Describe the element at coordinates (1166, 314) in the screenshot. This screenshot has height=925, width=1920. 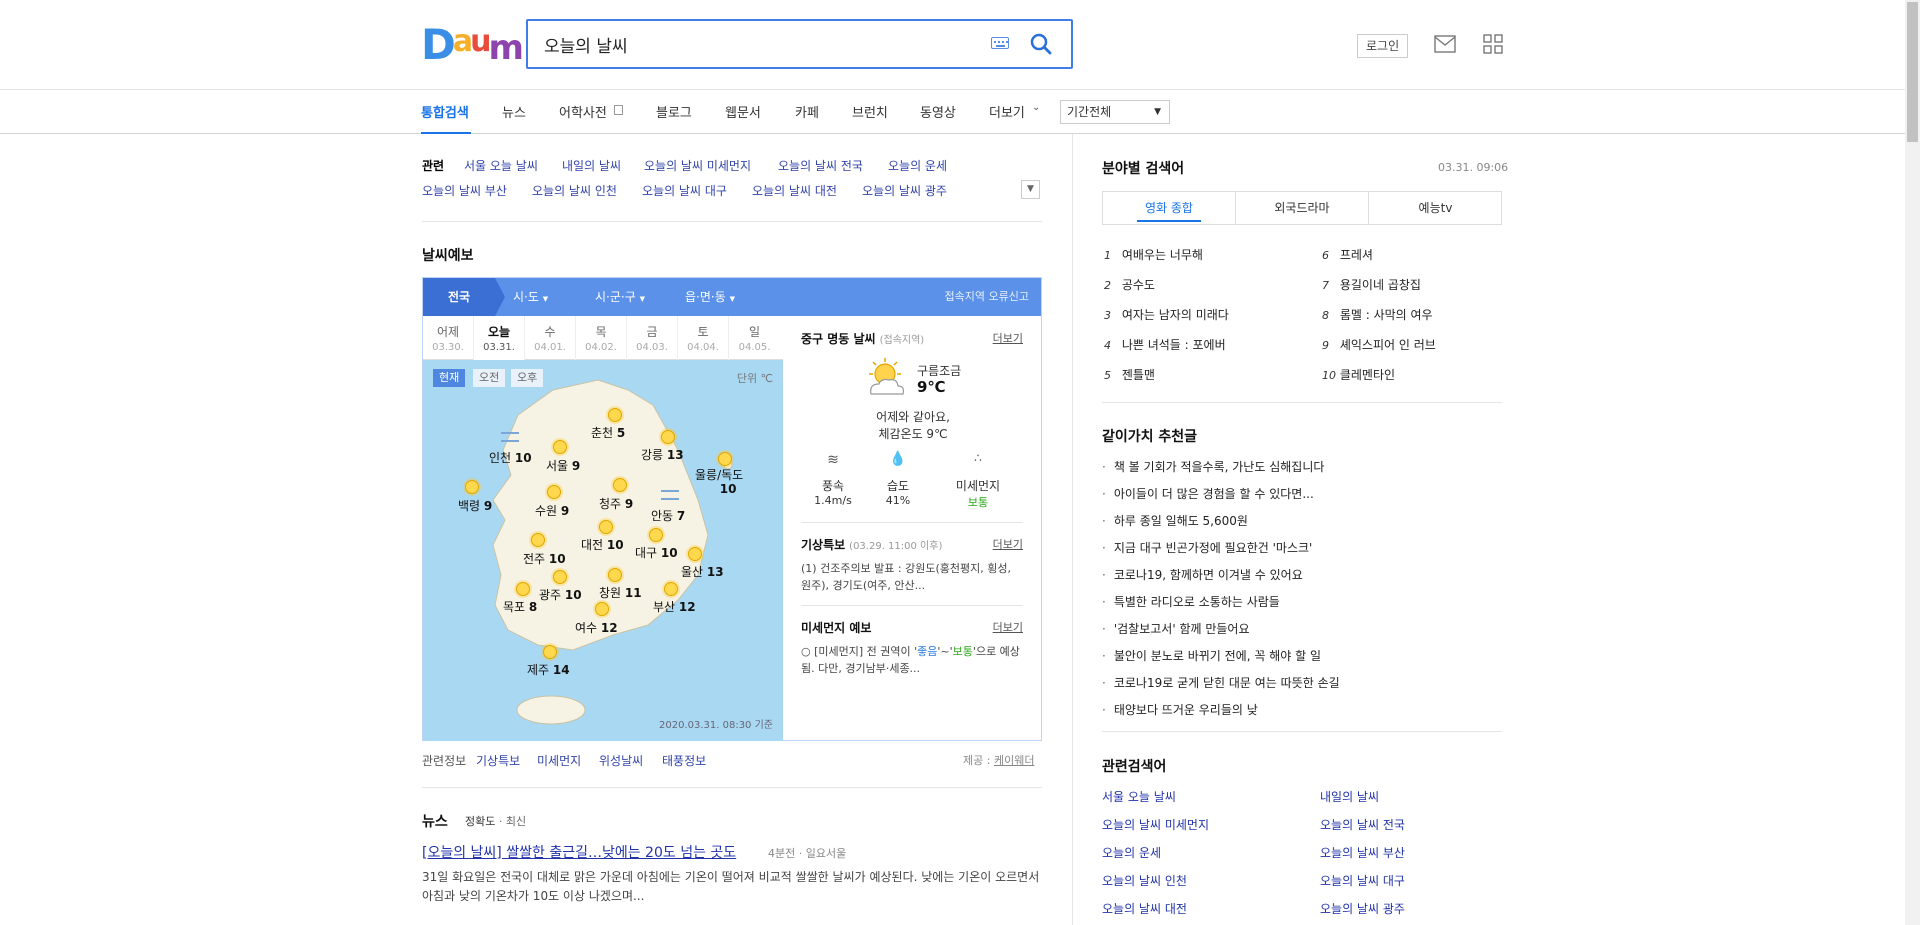
I see `rank-item: 3 여자는 남자의 미래다` at that location.